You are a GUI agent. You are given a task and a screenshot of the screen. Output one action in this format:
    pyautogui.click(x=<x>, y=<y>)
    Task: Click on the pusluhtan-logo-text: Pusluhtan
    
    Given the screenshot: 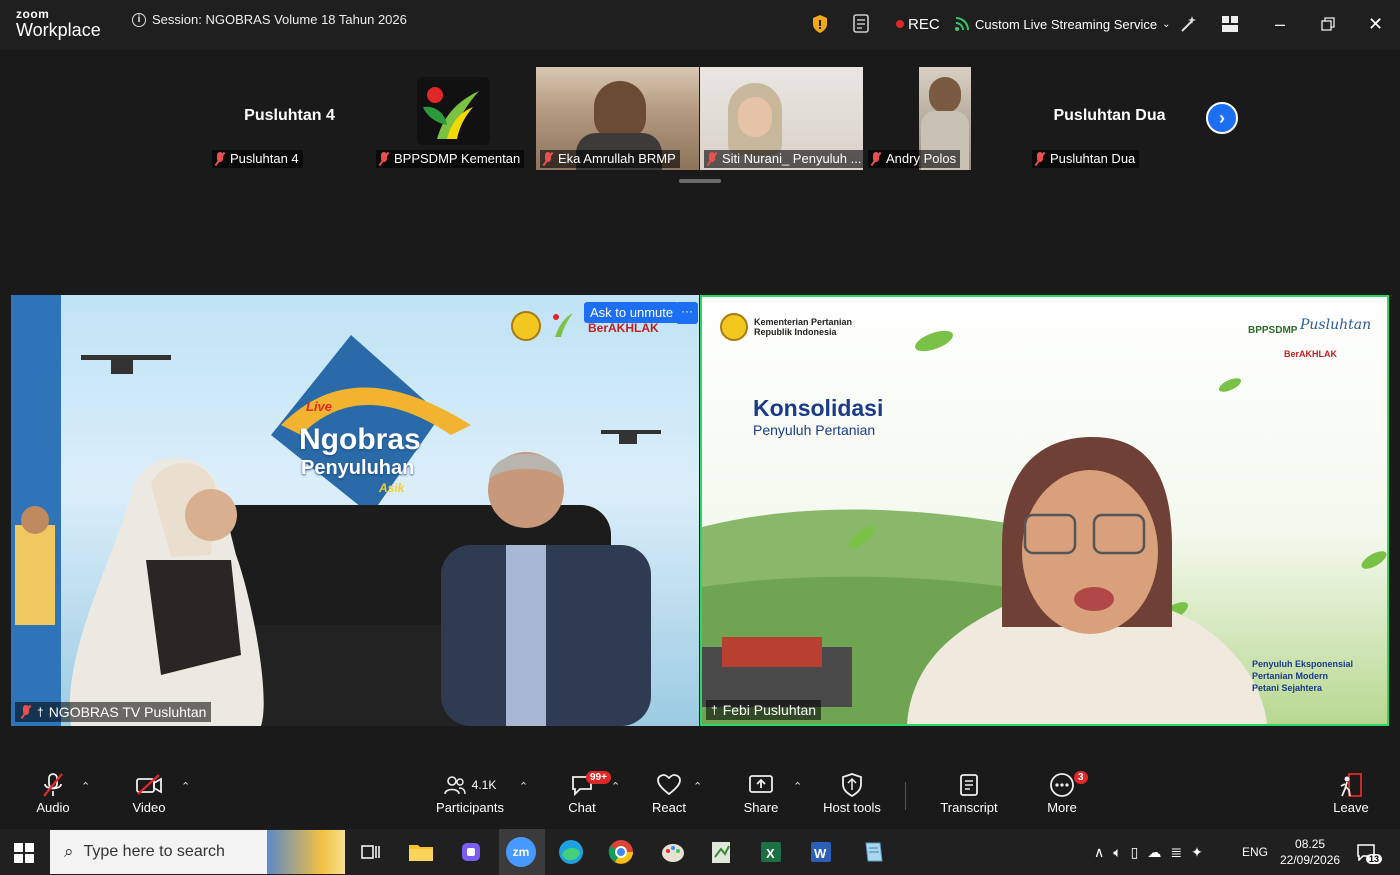 What is the action you would take?
    pyautogui.click(x=1336, y=325)
    